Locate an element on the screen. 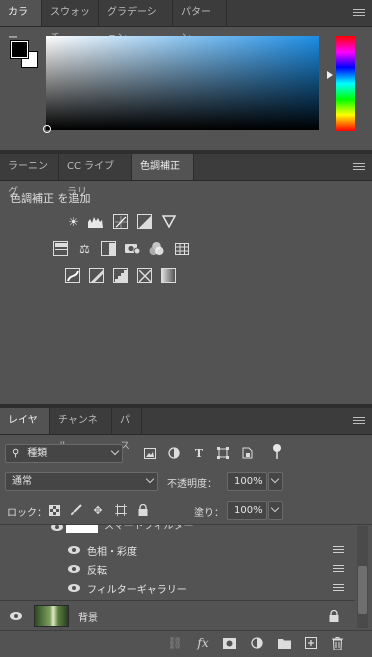 Image resolution: width=372 pixels, height=657 pixels. smart-object-filter-icon is located at coordinates (247, 453).